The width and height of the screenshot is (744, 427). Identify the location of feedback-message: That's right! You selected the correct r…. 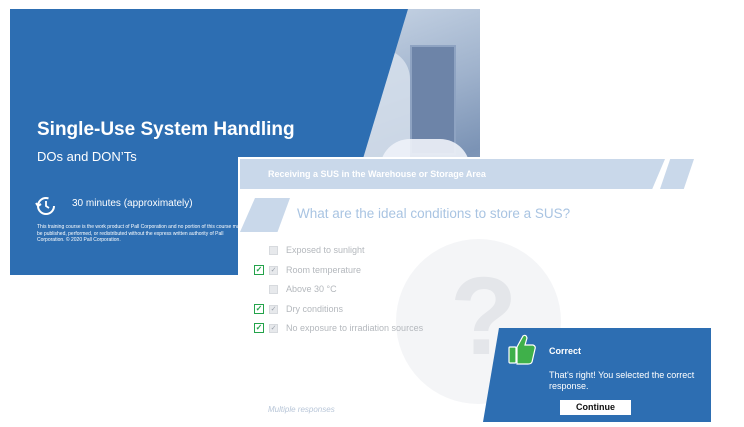
(622, 380).